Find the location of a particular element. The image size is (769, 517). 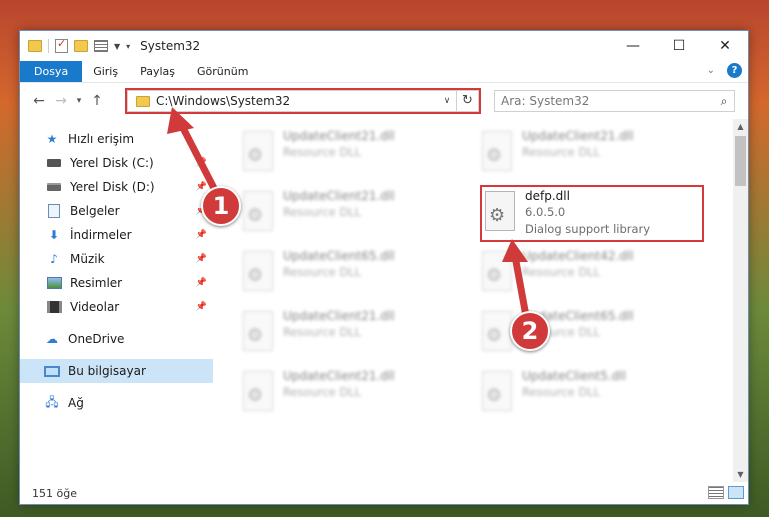

file-item: ⚙ UpdateClient42.dll Resource DLL is located at coordinates (590, 272).